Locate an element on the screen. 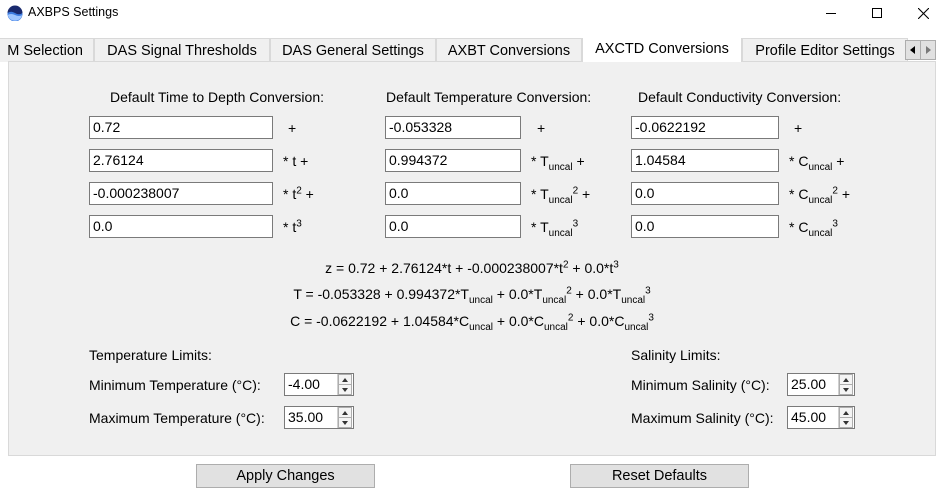  scroll-right-icon is located at coordinates (927, 50).